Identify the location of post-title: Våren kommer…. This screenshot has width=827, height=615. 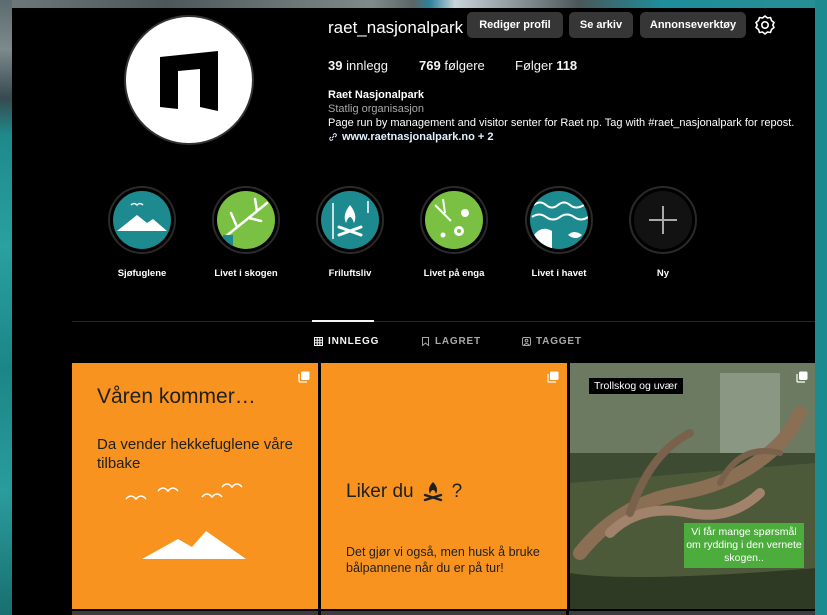
(176, 396).